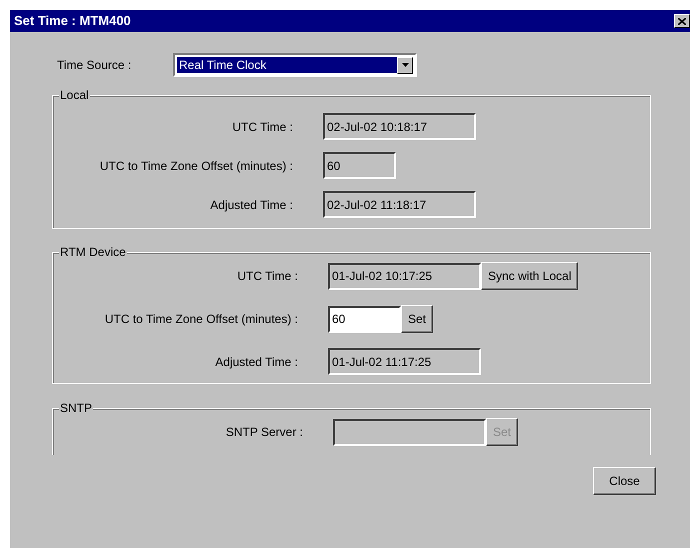 This screenshot has width=690, height=548. I want to click on time-field: 01-Jul-02 11:17:25, so click(404, 361).